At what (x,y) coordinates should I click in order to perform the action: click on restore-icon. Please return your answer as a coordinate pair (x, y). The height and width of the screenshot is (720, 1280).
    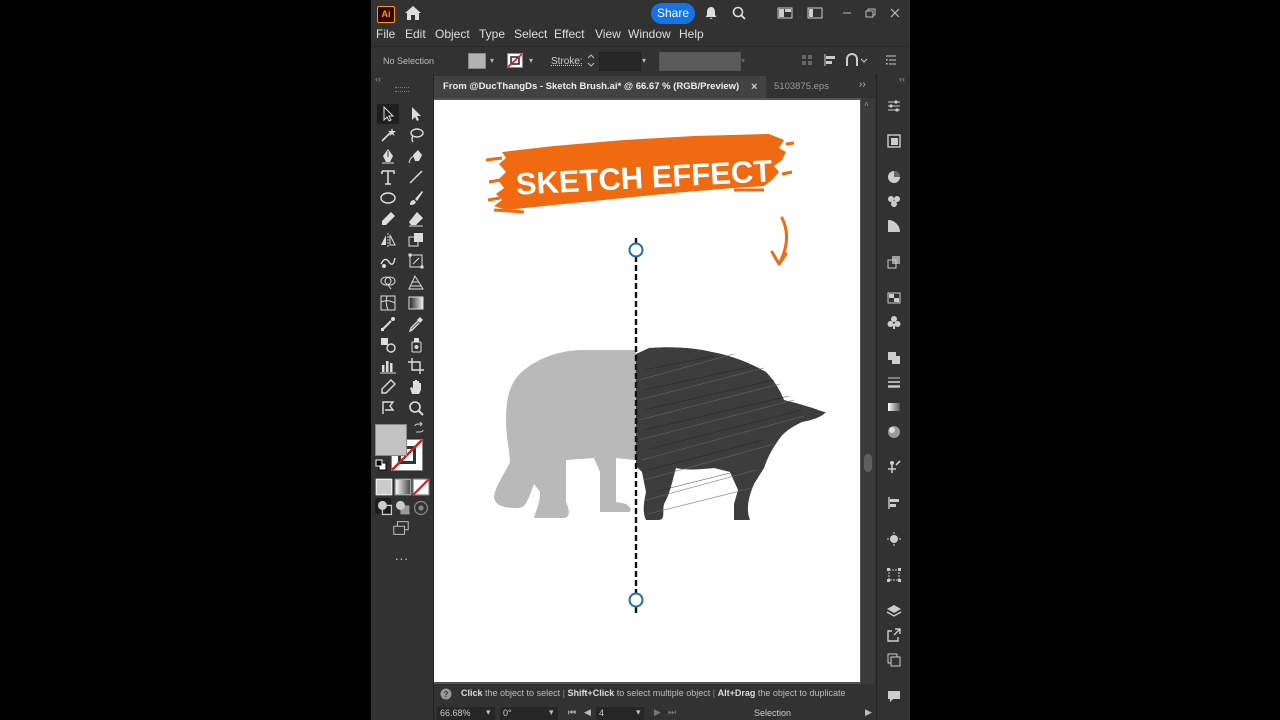
    Looking at the image, I should click on (870, 13).